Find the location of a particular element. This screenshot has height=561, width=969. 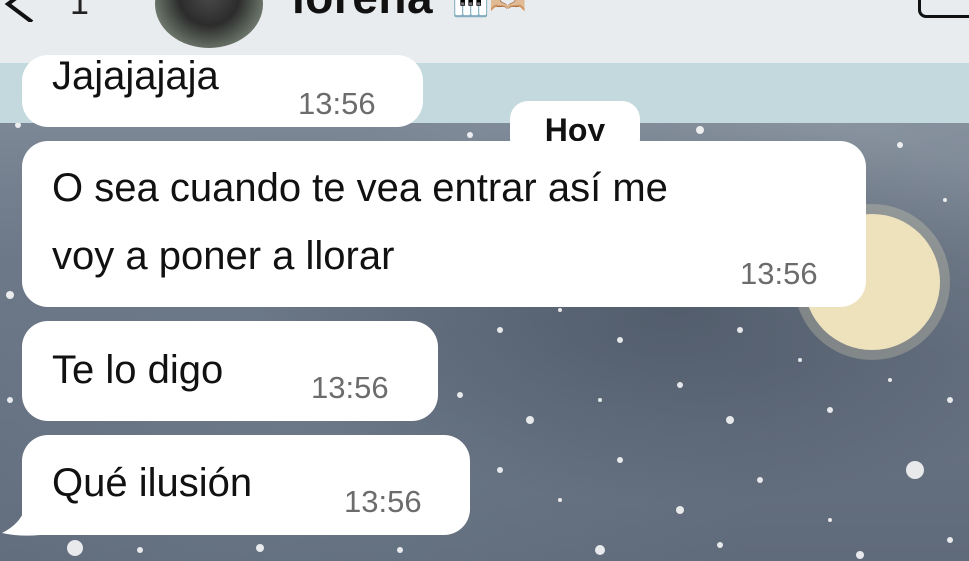

message-text: Jajajajaja is located at coordinates (135, 76).